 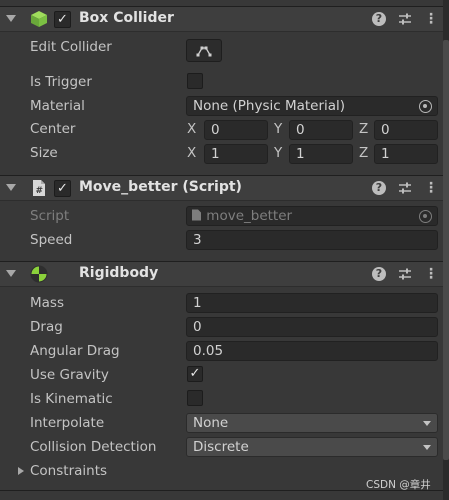 What do you see at coordinates (39, 19) in the screenshot?
I see `cube-icon` at bounding box center [39, 19].